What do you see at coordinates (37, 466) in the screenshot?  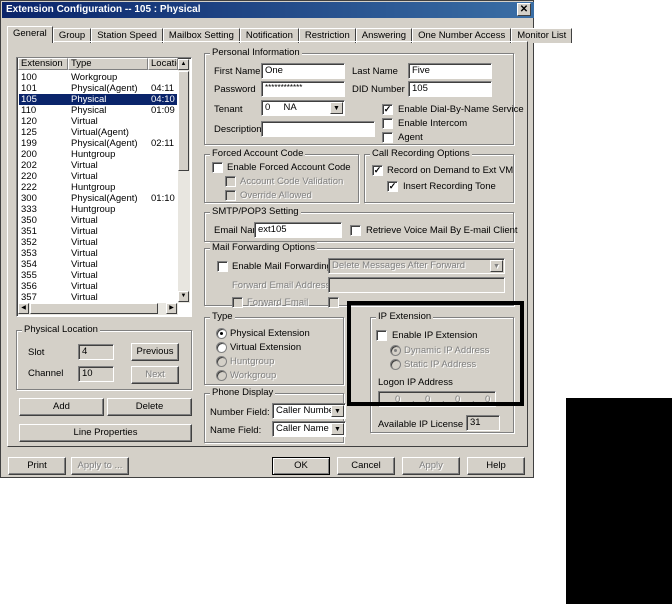 I see `print-button: Print` at bounding box center [37, 466].